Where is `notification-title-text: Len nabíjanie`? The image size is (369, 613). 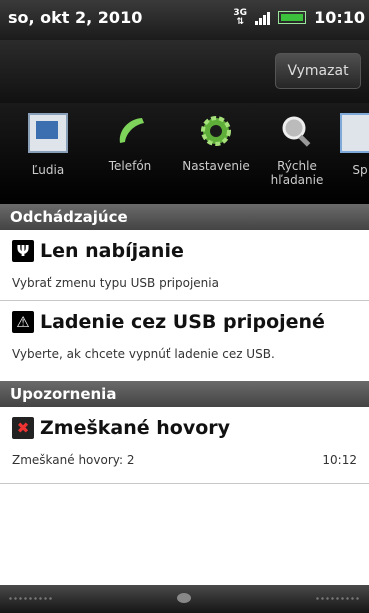
notification-title-text: Len nabíjanie is located at coordinates (112, 251).